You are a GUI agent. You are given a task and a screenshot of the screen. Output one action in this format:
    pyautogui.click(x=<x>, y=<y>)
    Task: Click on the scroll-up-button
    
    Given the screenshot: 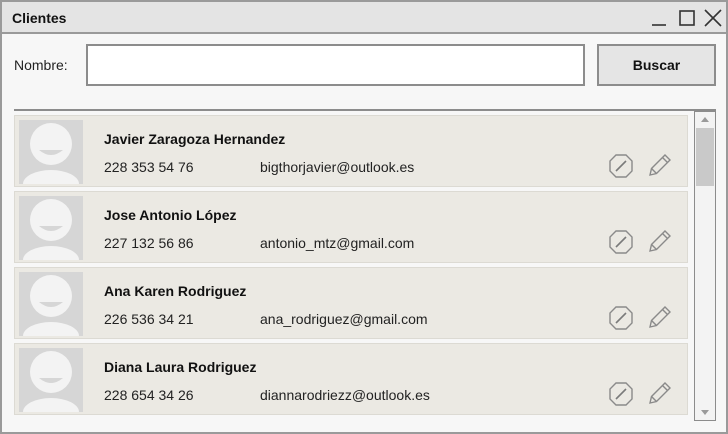 What is the action you would take?
    pyautogui.click(x=705, y=120)
    